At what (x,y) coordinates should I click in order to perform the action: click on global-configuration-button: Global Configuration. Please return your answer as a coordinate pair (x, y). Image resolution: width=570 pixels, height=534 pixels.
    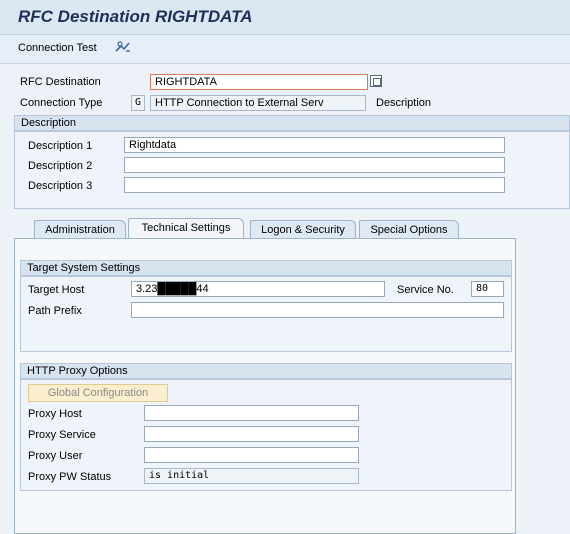
    Looking at the image, I should click on (98, 393).